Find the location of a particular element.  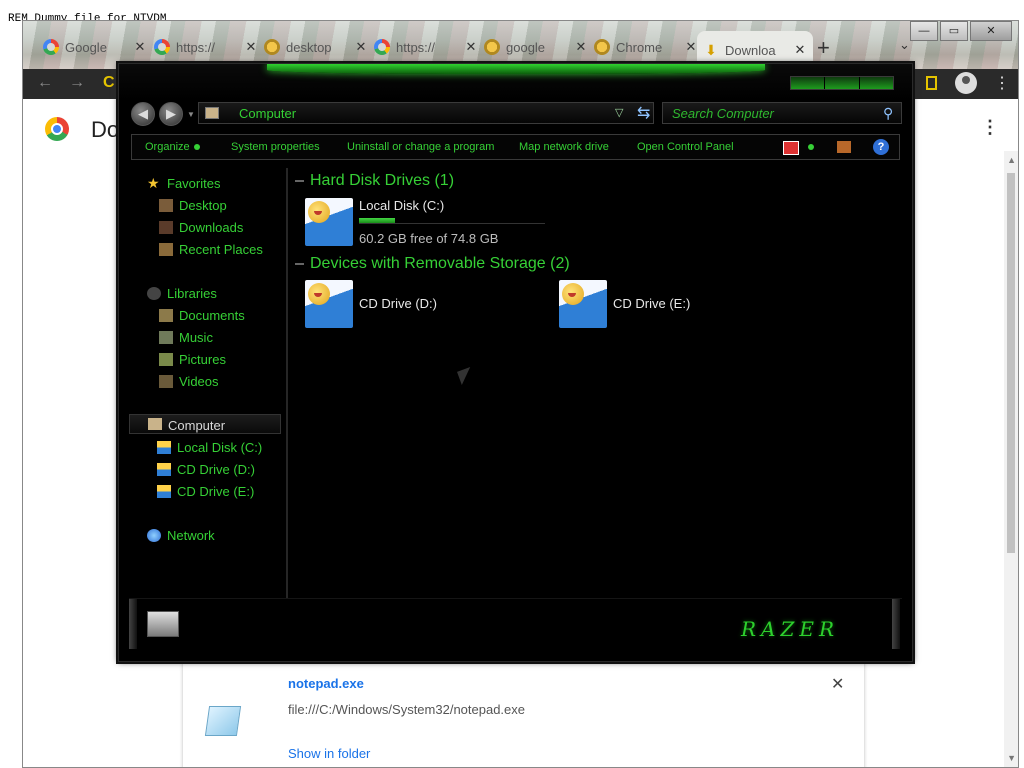

back-button: ◀ is located at coordinates (143, 114).